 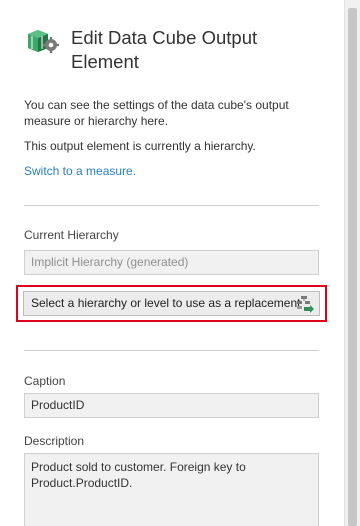 What do you see at coordinates (171, 405) in the screenshot?
I see `caption-field: ProductID` at bounding box center [171, 405].